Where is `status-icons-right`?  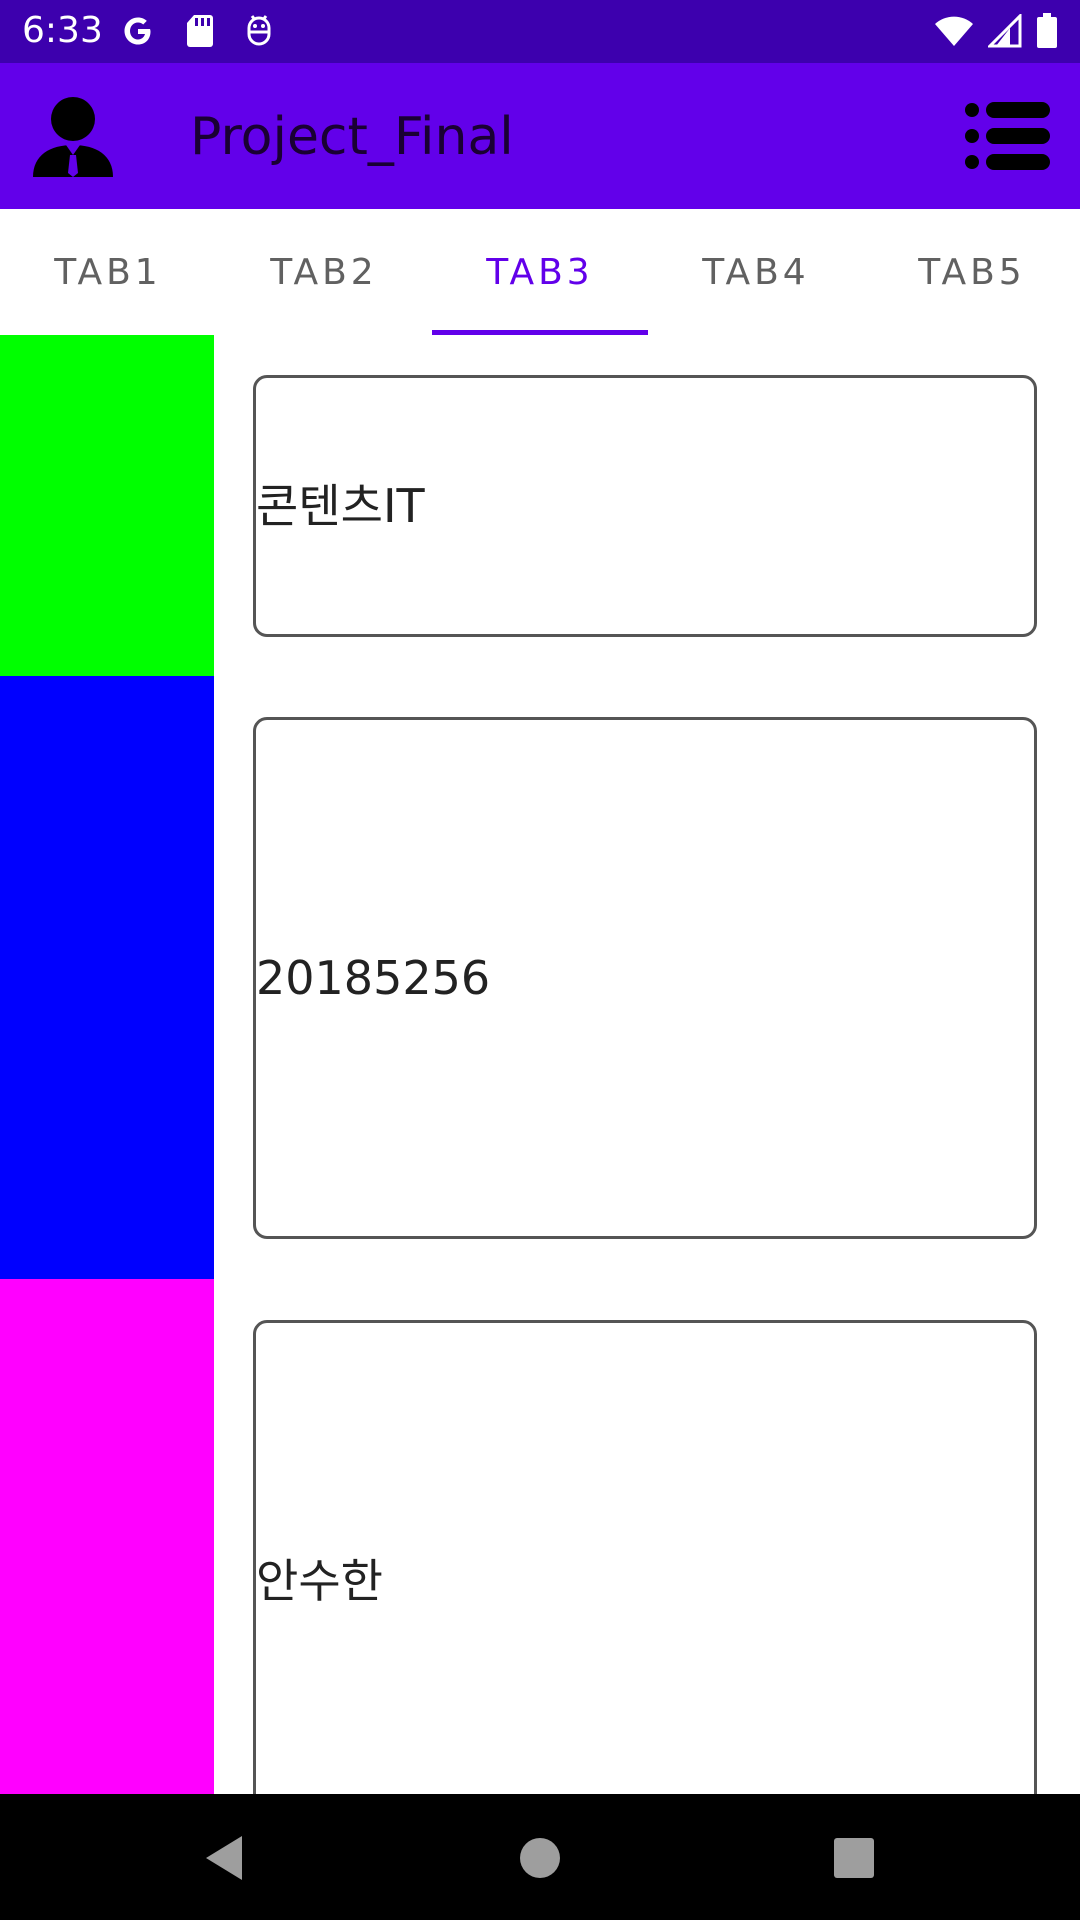 status-icons-right is located at coordinates (996, 31).